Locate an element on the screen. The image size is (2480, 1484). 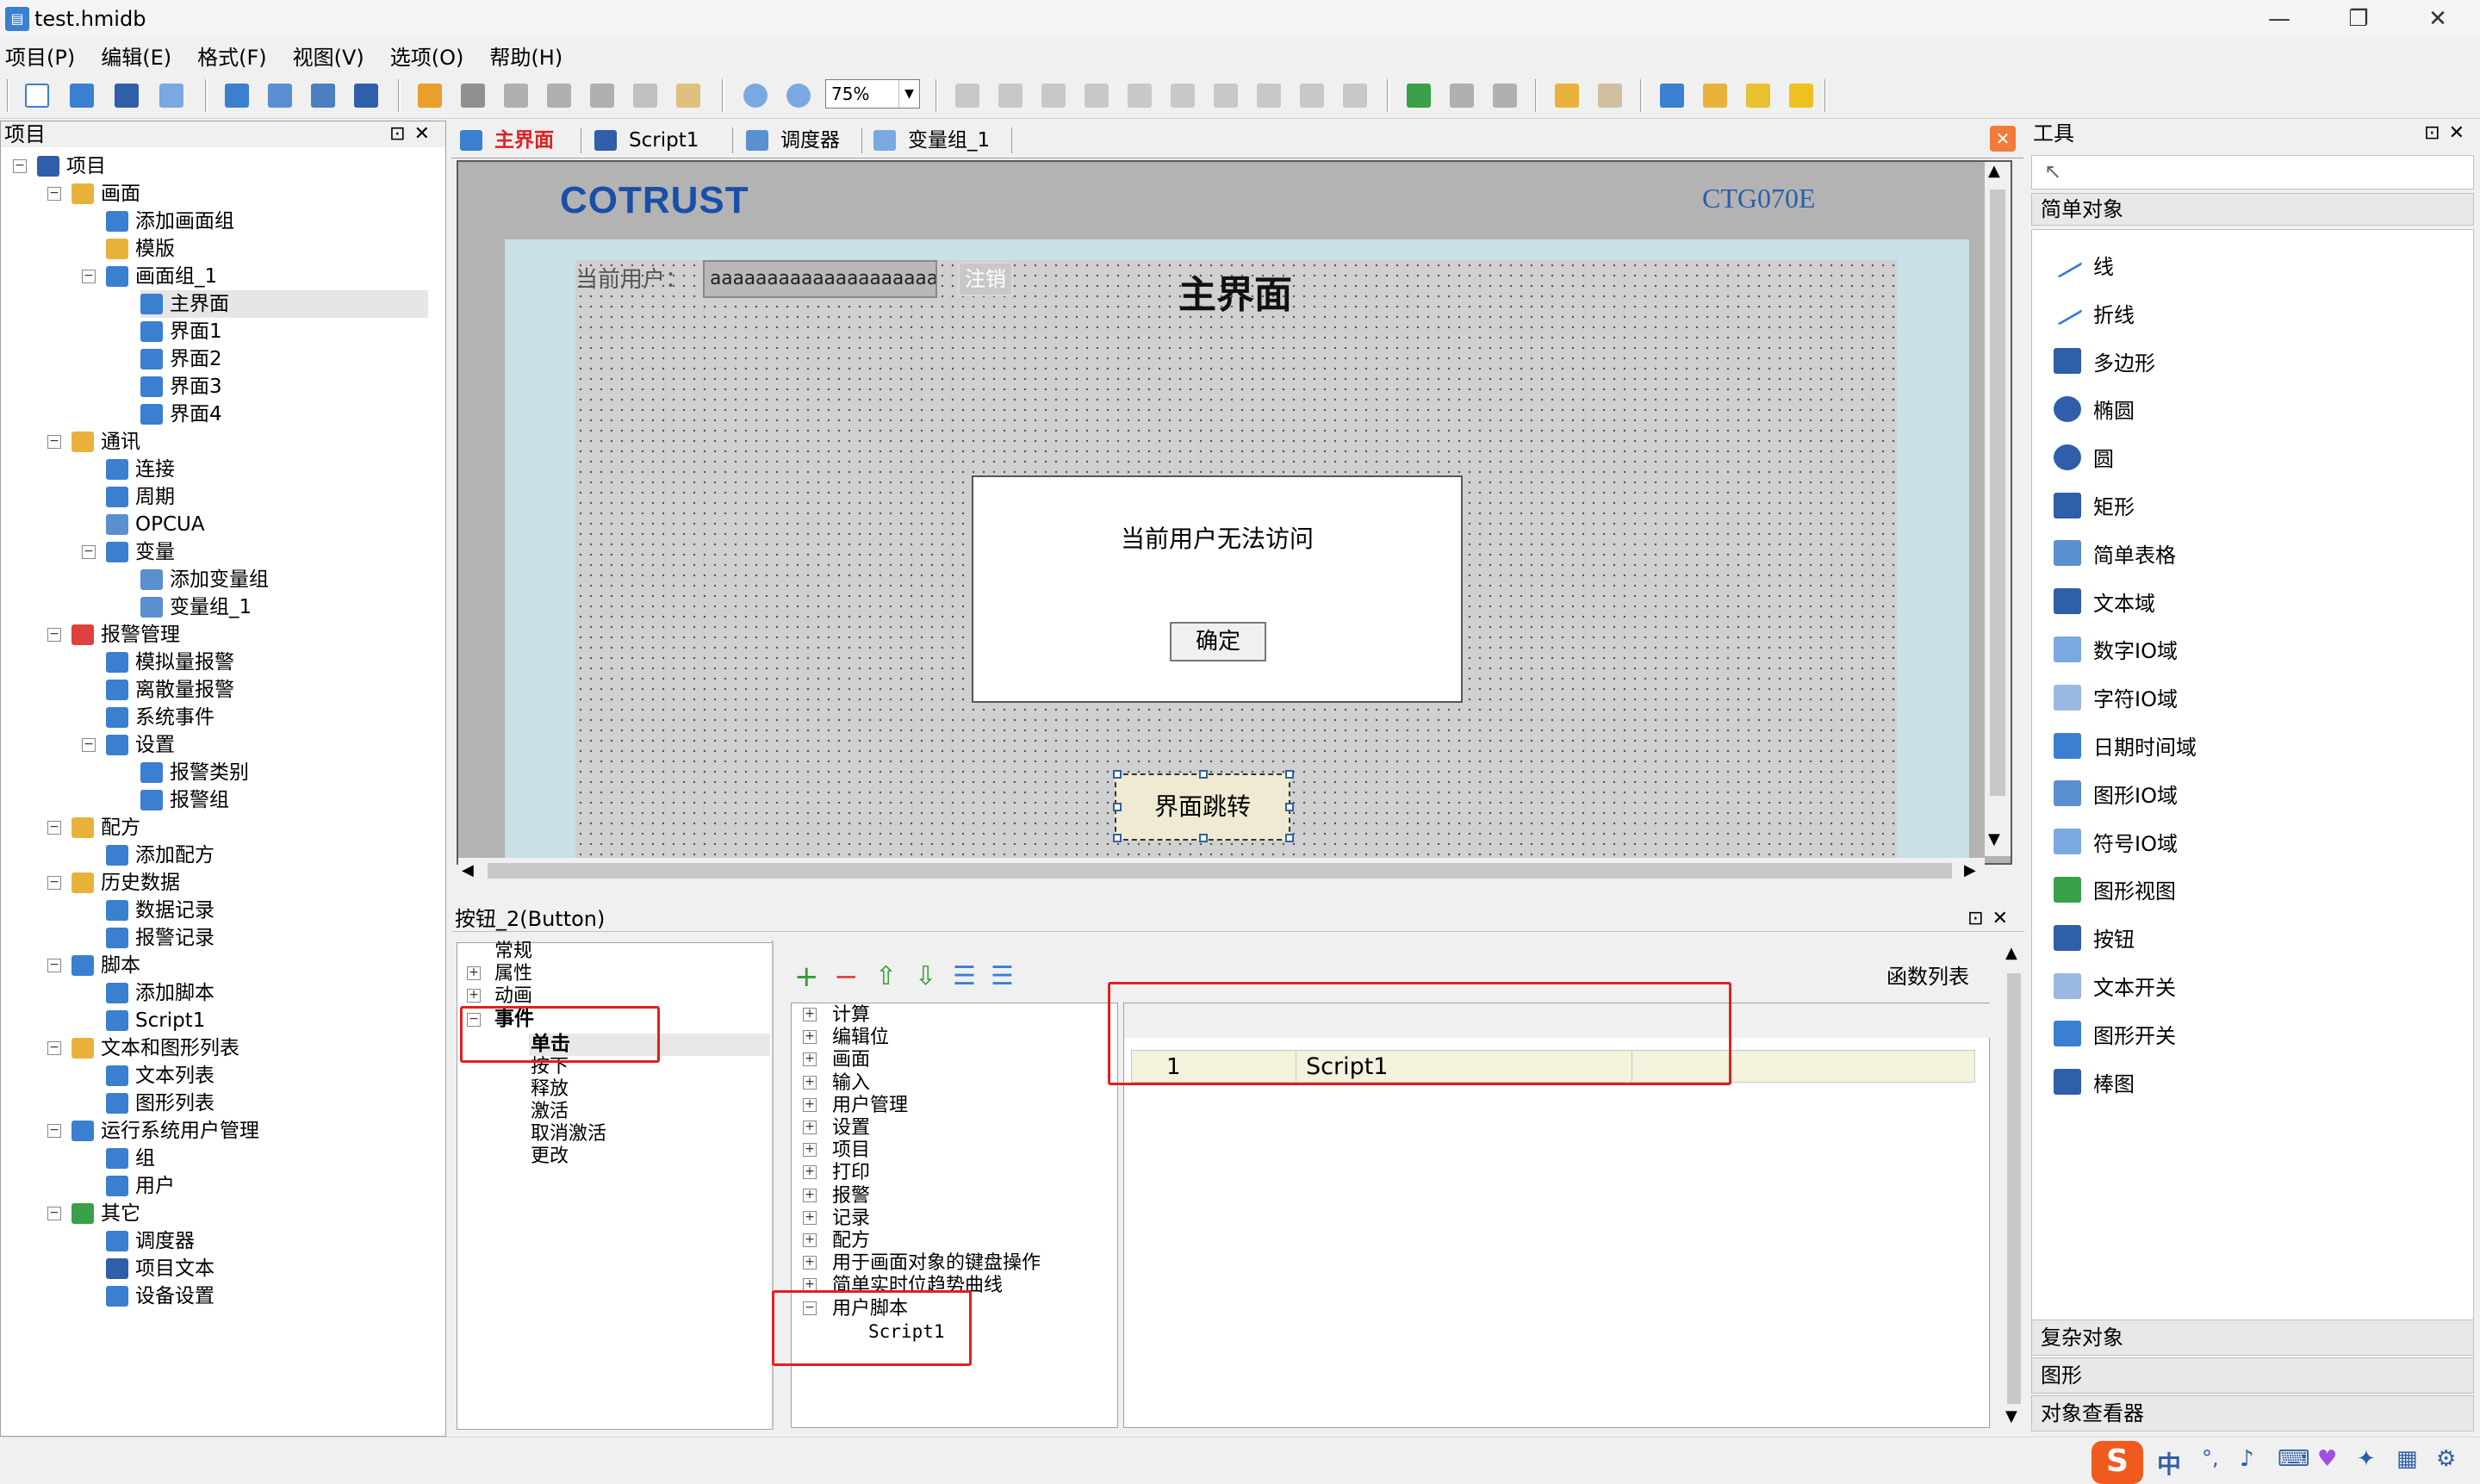
function-category: 计算 is located at coordinates (851, 1015).